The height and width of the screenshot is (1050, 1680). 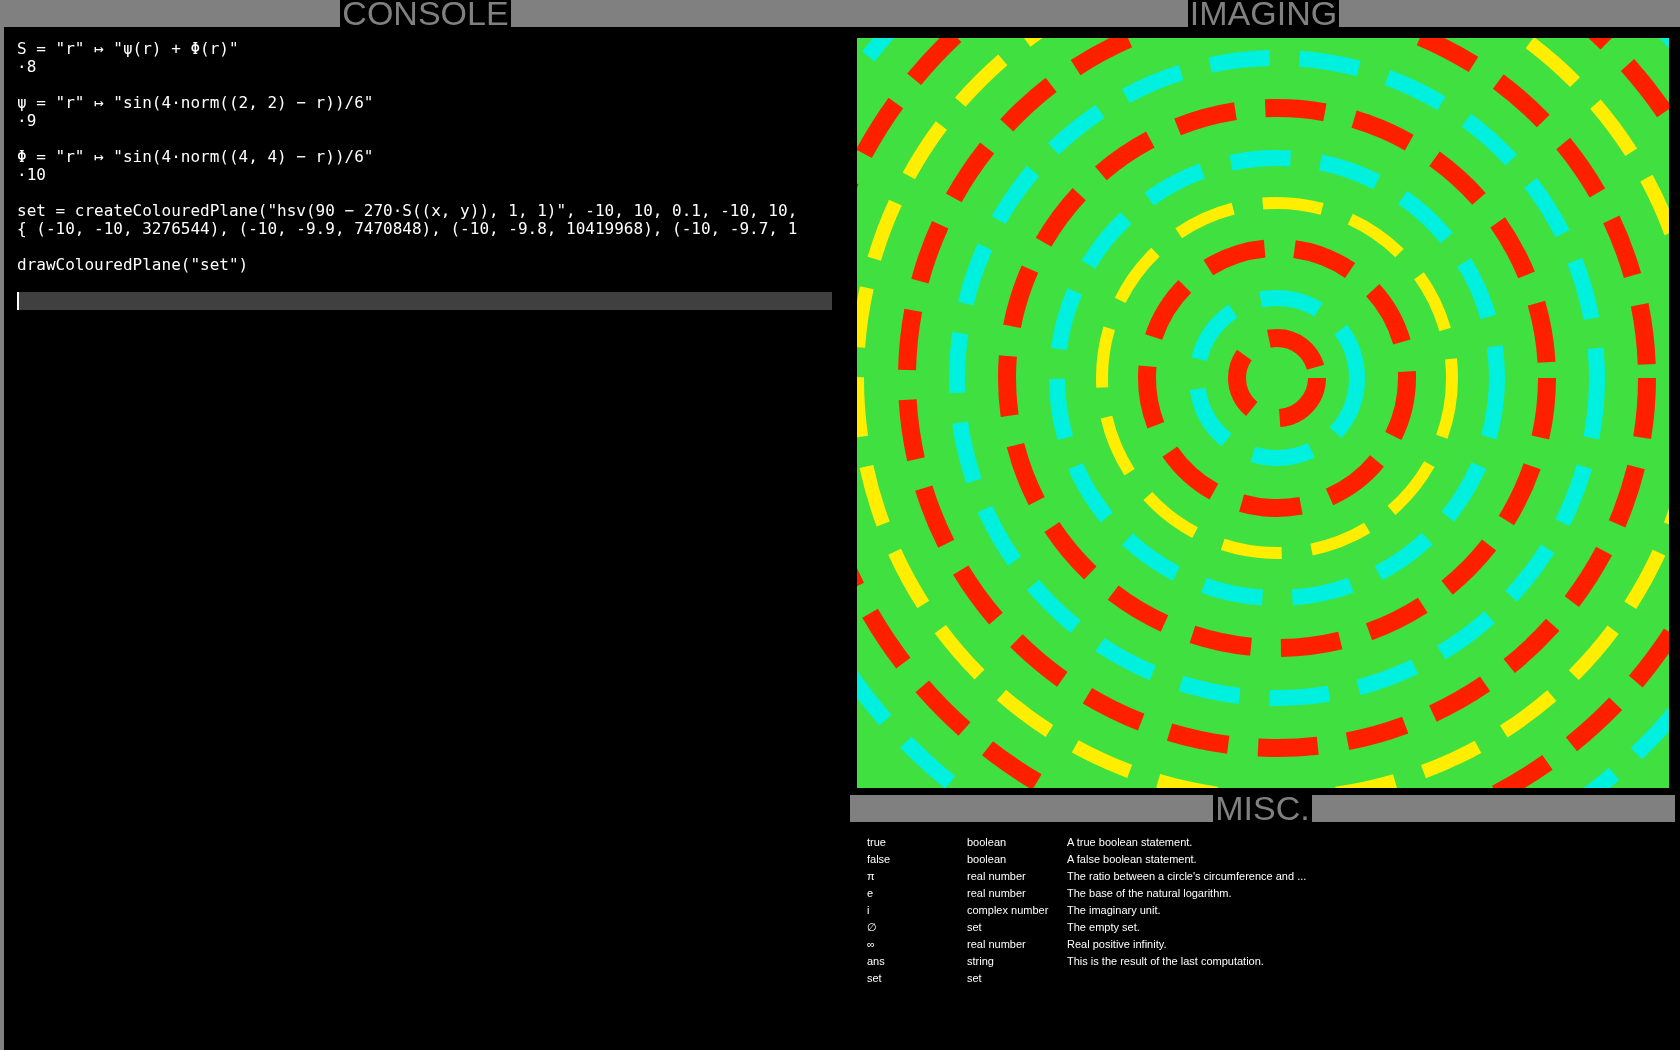 What do you see at coordinates (1165, 962) in the screenshot?
I see `description-cell-text: This is the result of the last computation.` at bounding box center [1165, 962].